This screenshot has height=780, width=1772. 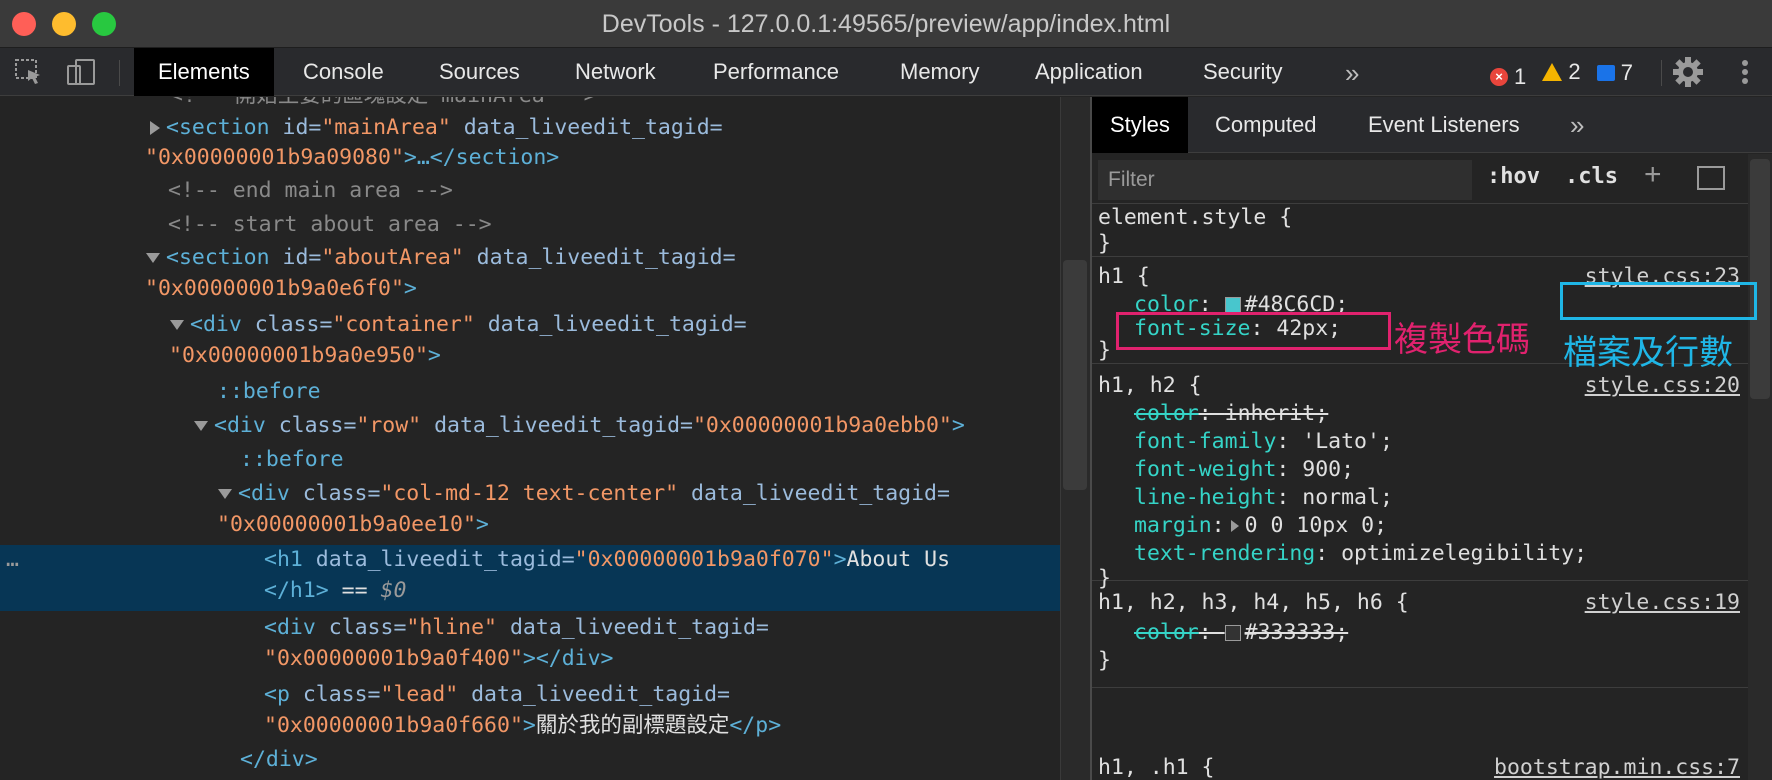 I want to click on filter-bar: :hov .cls +, so click(x=1432, y=179).